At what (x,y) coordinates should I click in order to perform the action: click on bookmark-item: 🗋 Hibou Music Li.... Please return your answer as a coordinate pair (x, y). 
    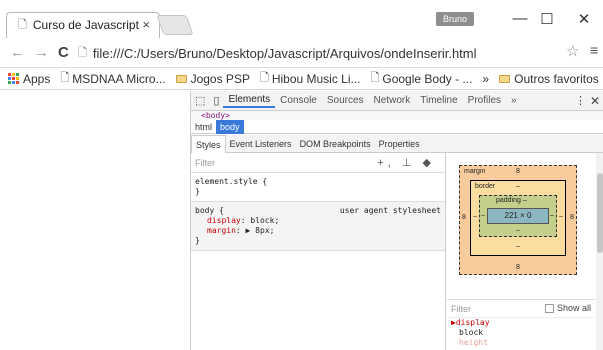
    Looking at the image, I should click on (310, 78).